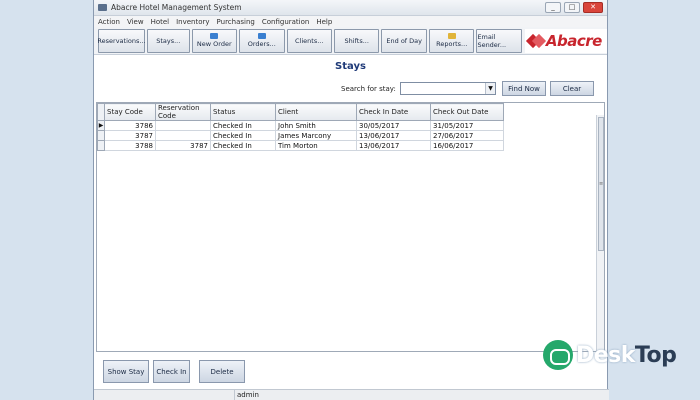  Describe the element at coordinates (130, 112) in the screenshot. I see `column-stay-code: Stay Code` at that location.